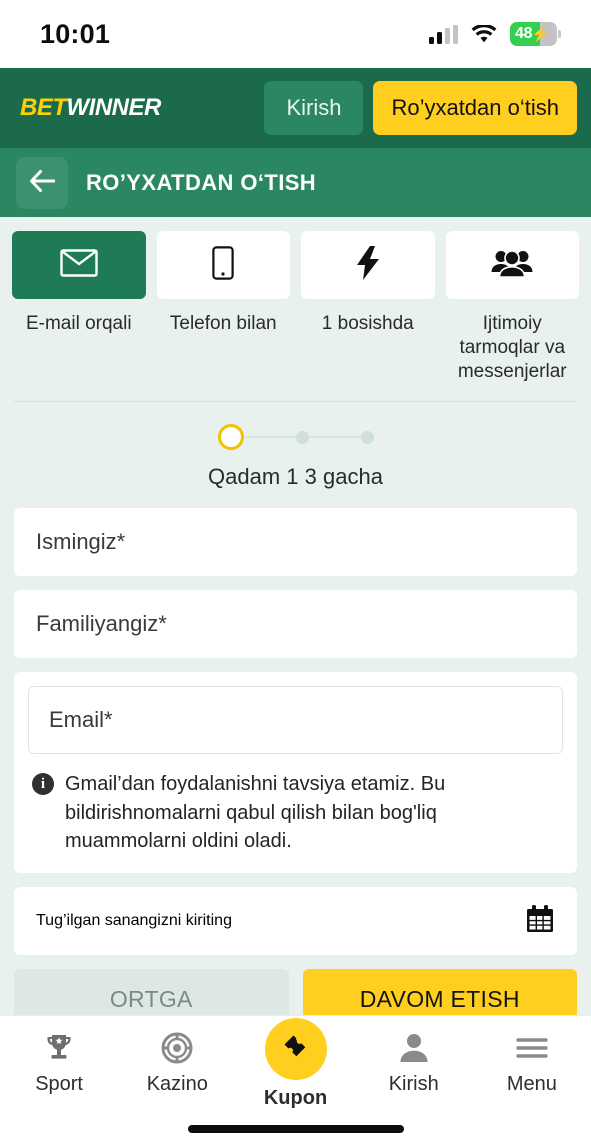  What do you see at coordinates (177, 1048) in the screenshot?
I see `casino-chip-icon` at bounding box center [177, 1048].